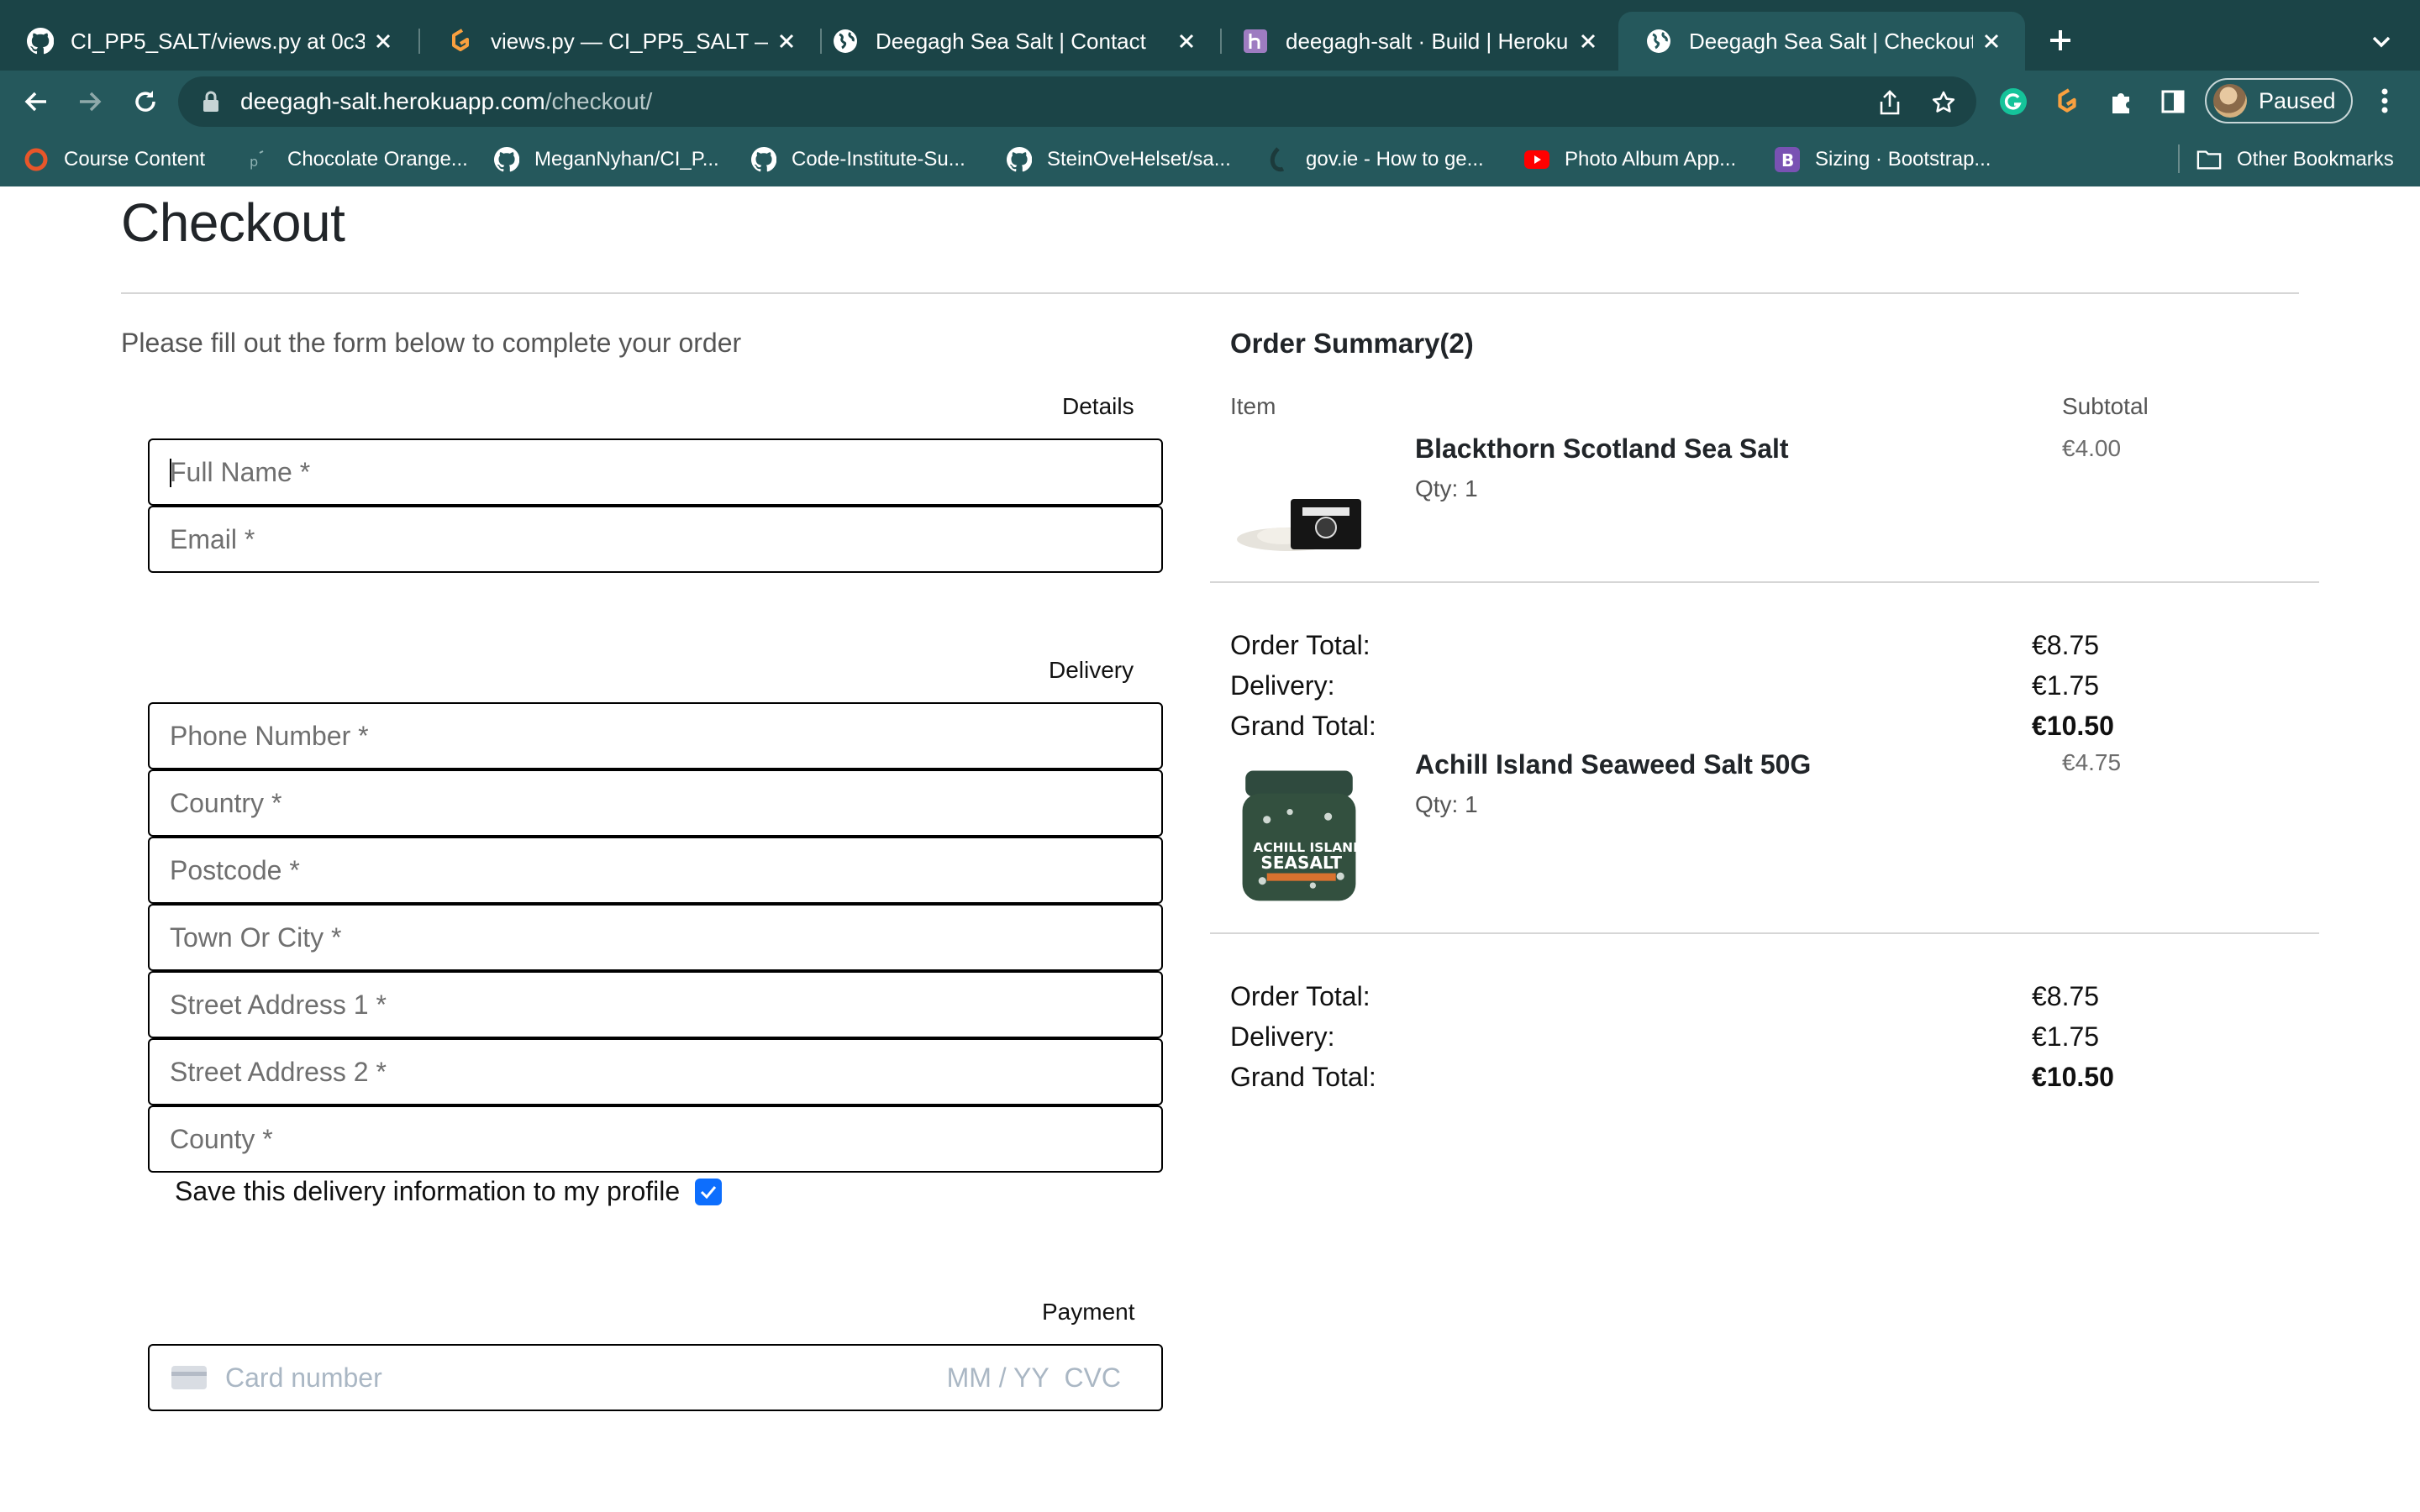 The image size is (2420, 1512). I want to click on details-legend: Details, so click(1098, 406).